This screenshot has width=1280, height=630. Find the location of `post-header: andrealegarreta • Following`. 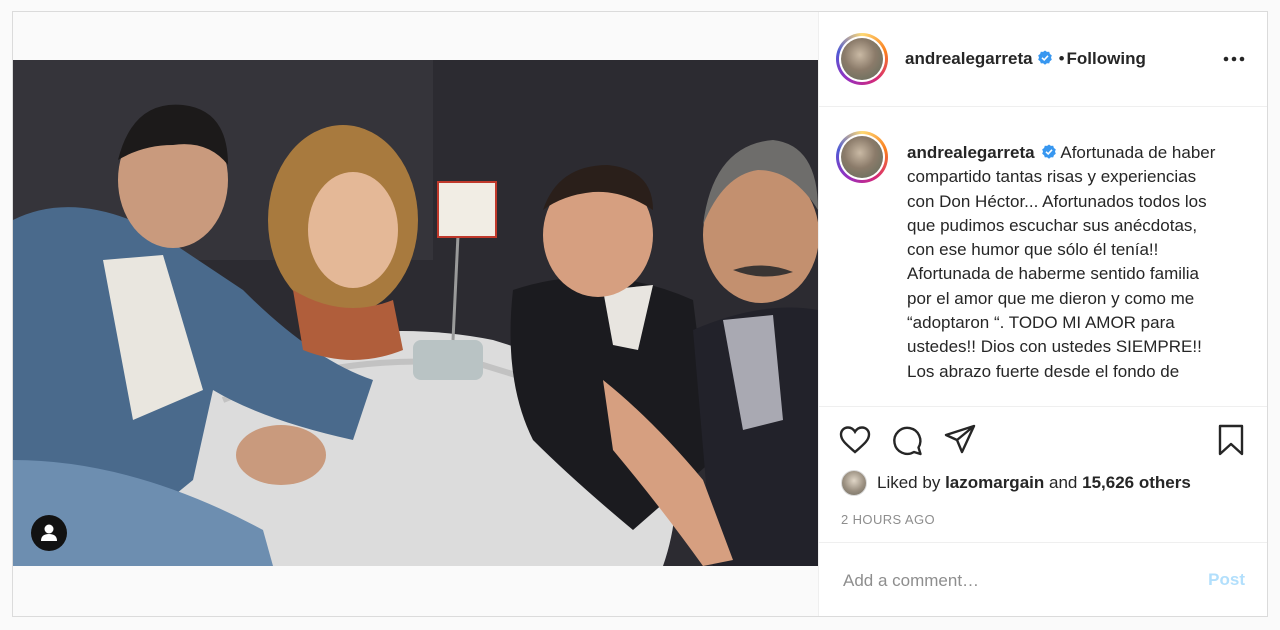

post-header: andrealegarreta • Following is located at coordinates (1043, 59).